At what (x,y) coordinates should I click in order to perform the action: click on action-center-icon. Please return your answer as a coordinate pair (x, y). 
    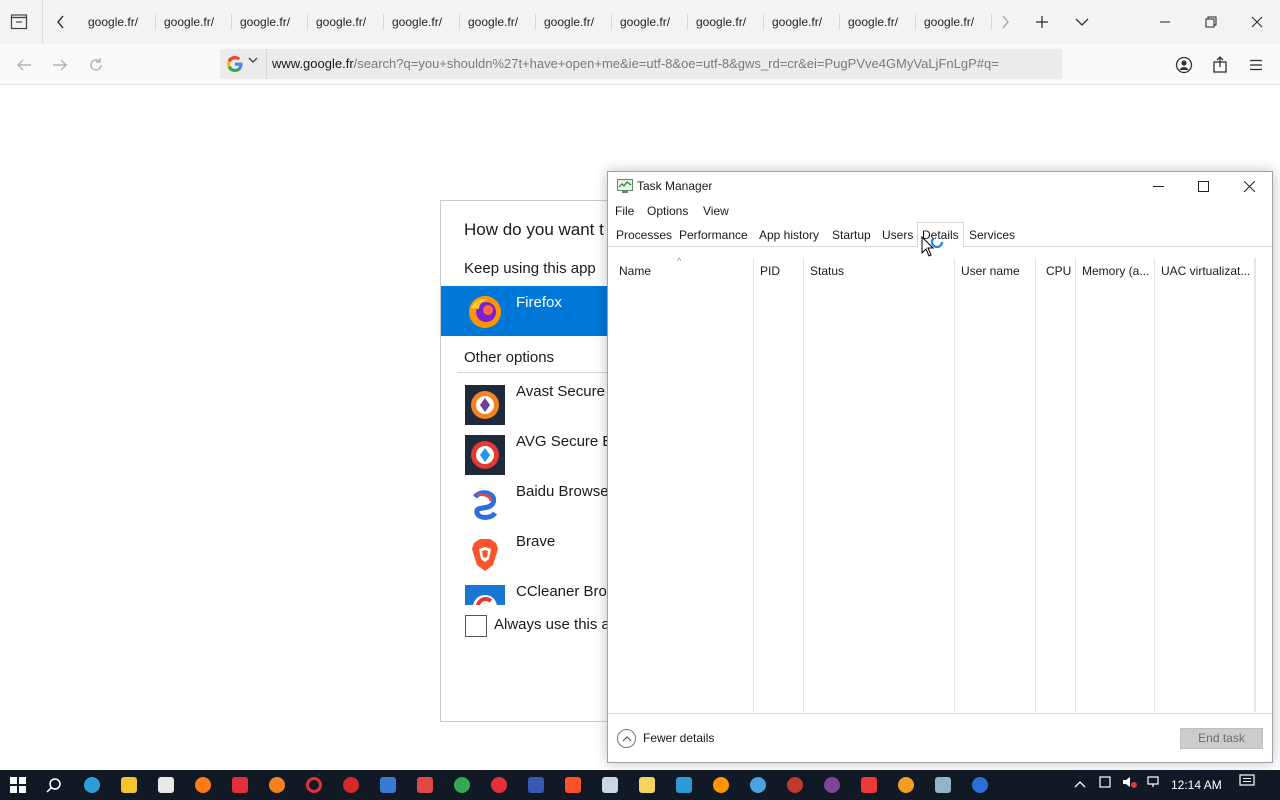
    Looking at the image, I should click on (1247, 785).